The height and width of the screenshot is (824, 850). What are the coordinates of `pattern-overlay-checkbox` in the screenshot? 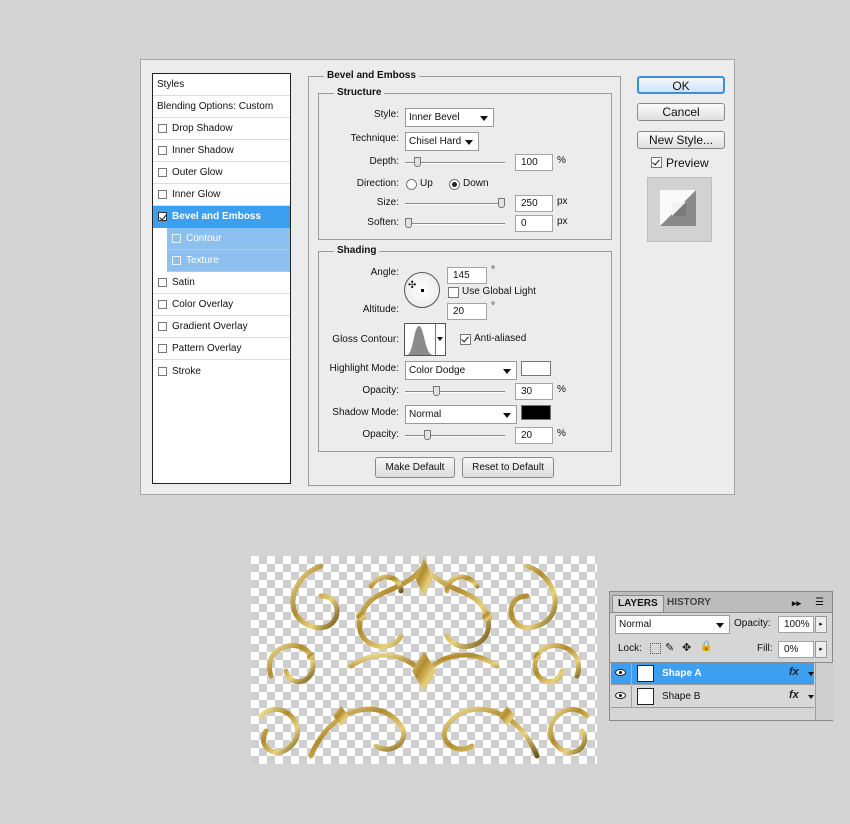 It's located at (162, 348).